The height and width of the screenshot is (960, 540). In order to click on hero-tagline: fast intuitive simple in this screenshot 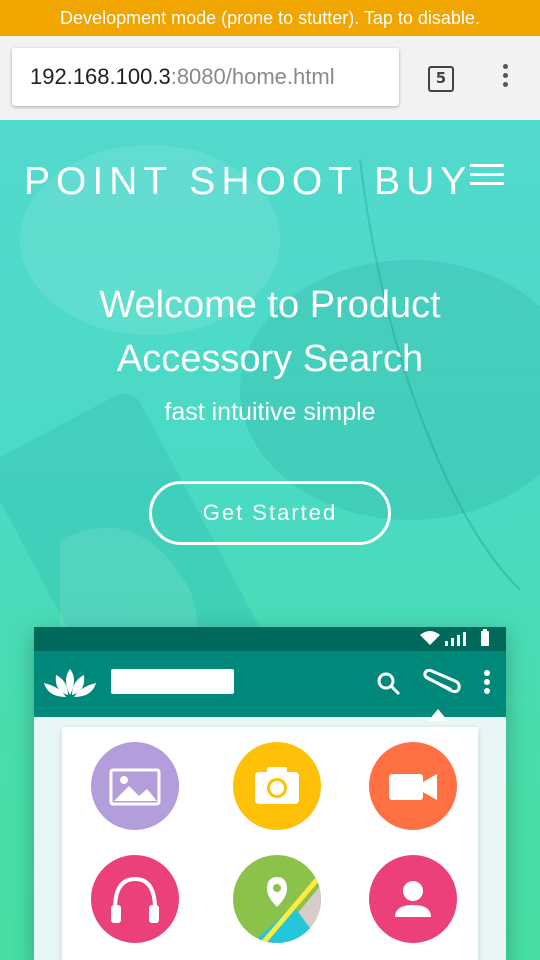, I will do `click(270, 412)`.